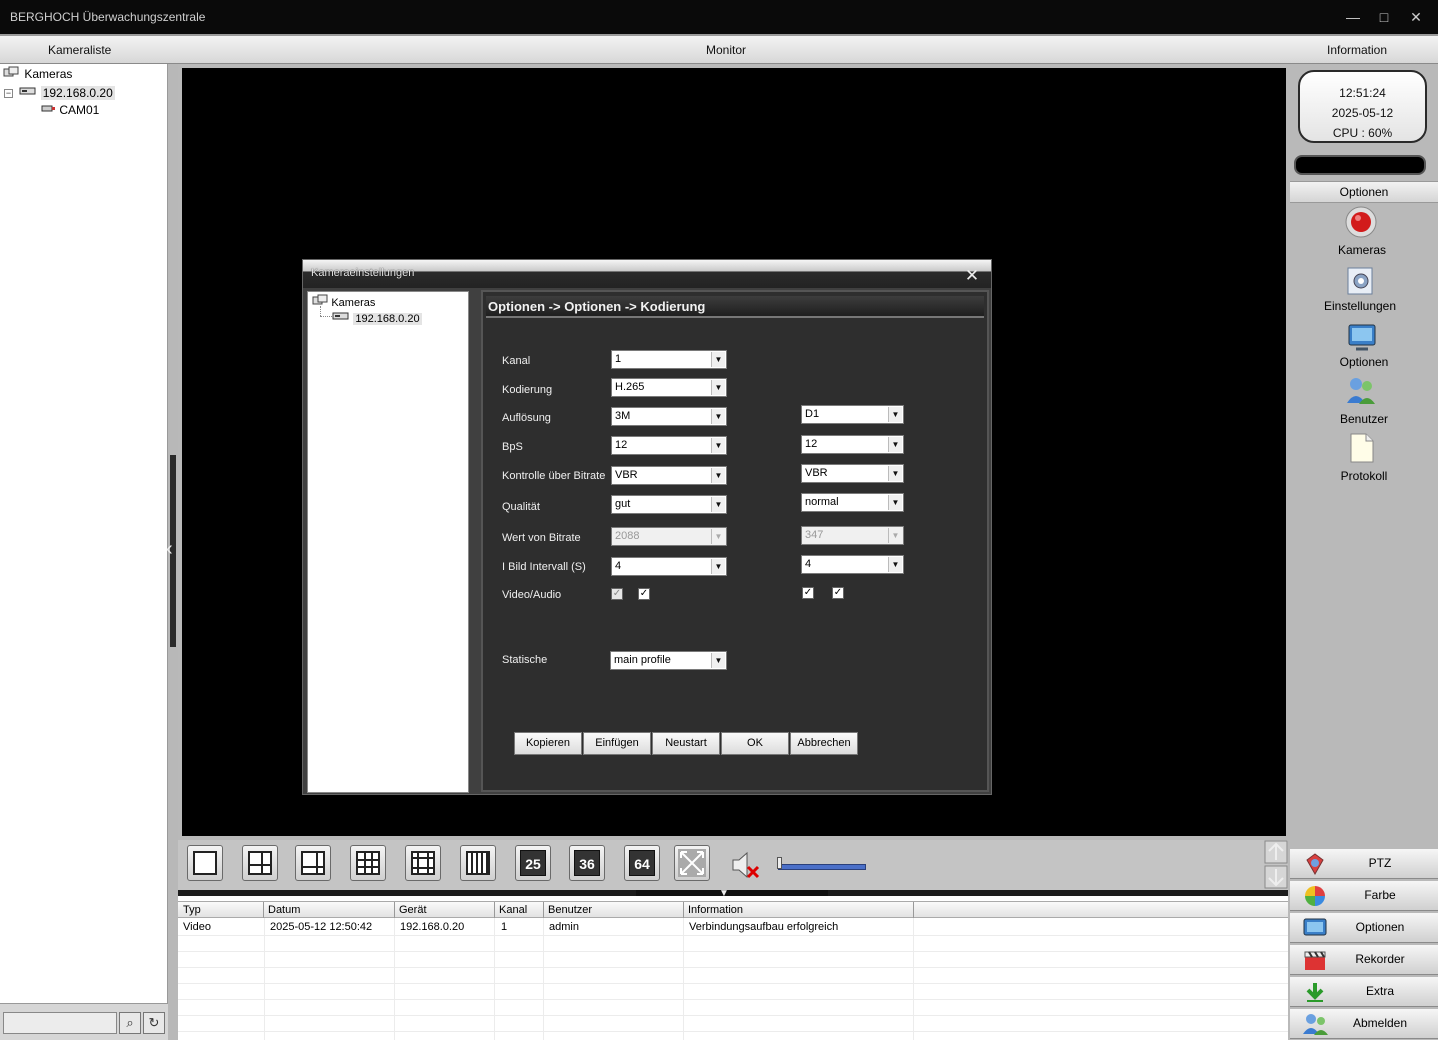 The width and height of the screenshot is (1438, 1040). I want to click on sub-video-checkbox: ✓, so click(808, 593).